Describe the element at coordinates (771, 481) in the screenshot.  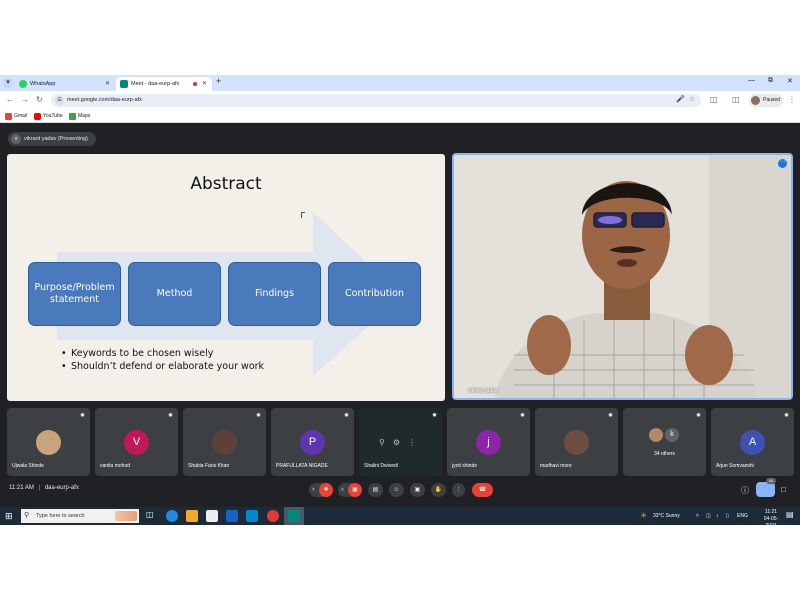
I see `people-count-badge: 44` at that location.